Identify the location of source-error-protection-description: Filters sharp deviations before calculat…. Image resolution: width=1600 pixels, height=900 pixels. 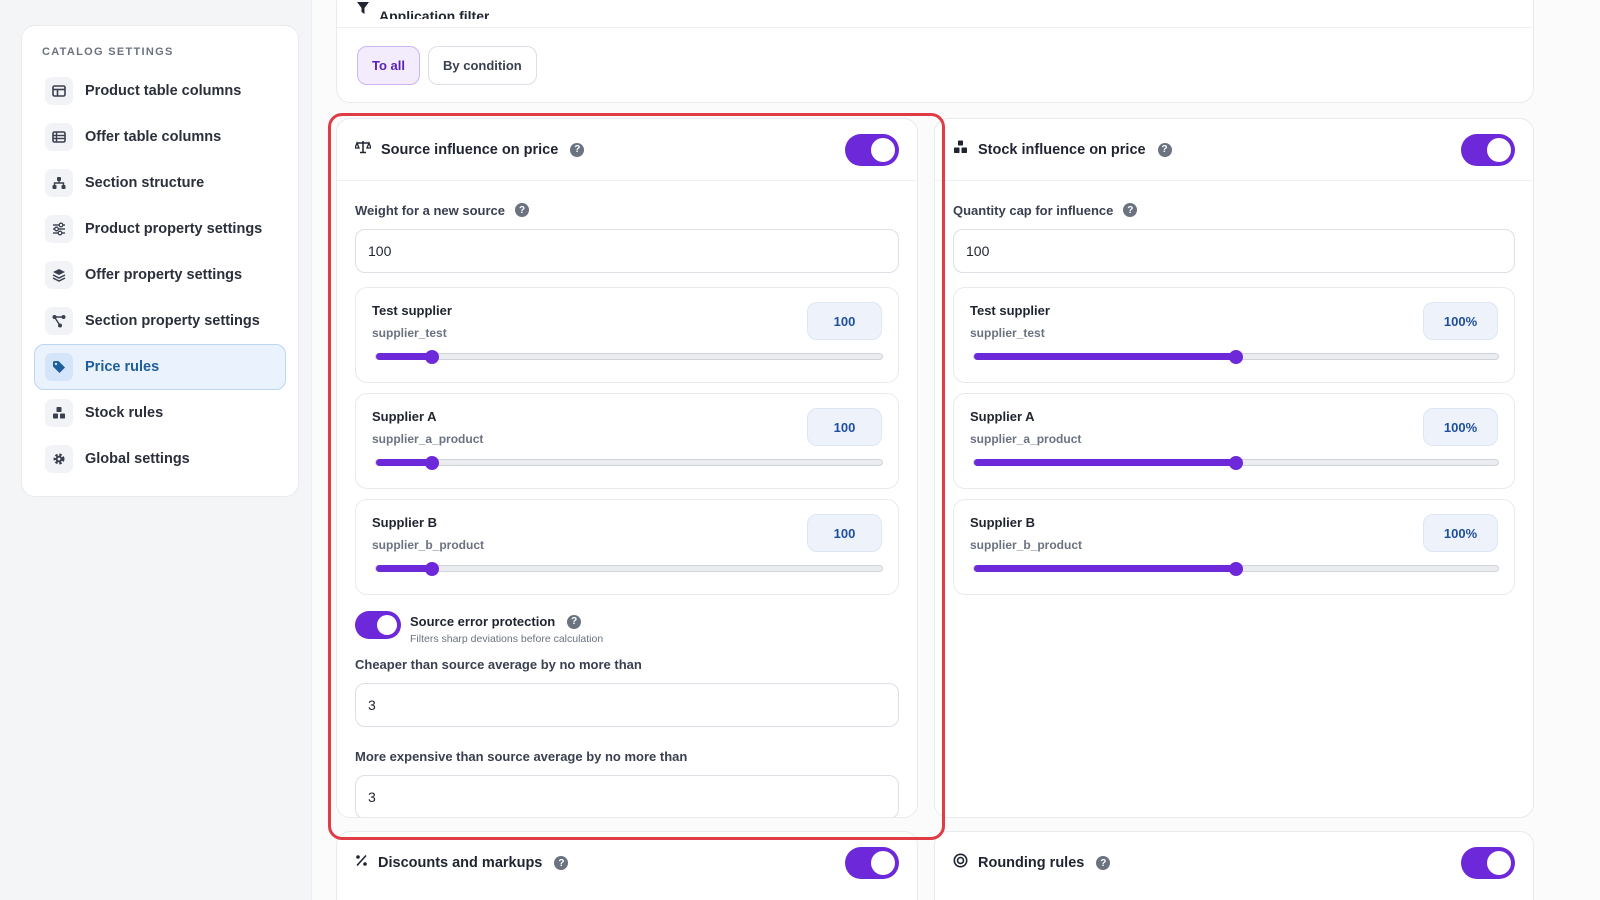
(507, 639).